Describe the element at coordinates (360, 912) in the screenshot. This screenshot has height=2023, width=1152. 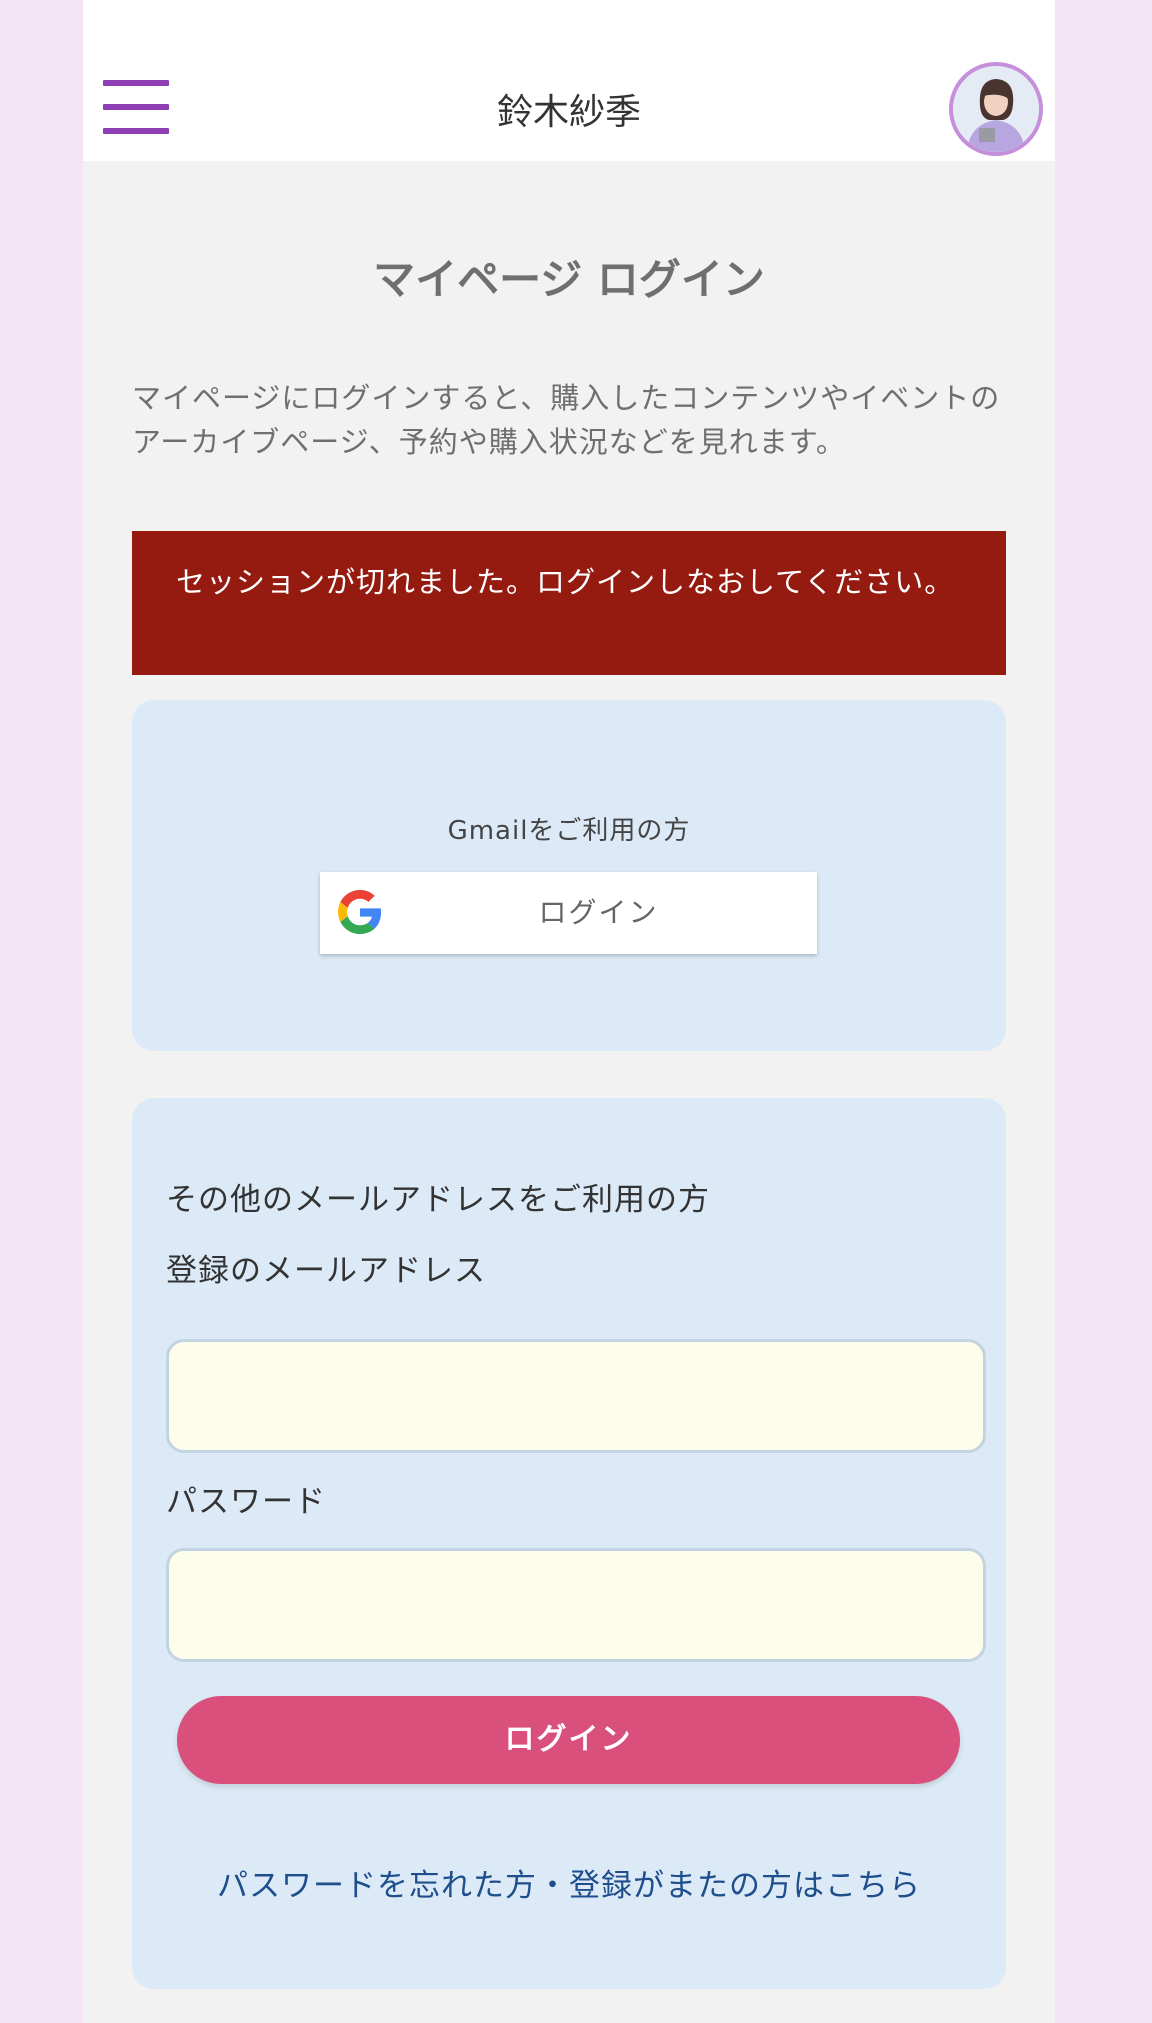
I see `google-logo-icon` at that location.